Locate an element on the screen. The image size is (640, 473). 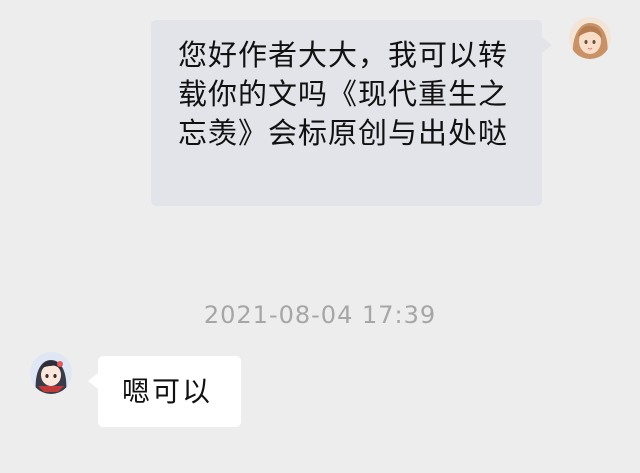
outgoing-message-text: 您好作者大大，我可以转载你的文吗《现代重生之忘羡》会标原创与出处哒 is located at coordinates (343, 94).